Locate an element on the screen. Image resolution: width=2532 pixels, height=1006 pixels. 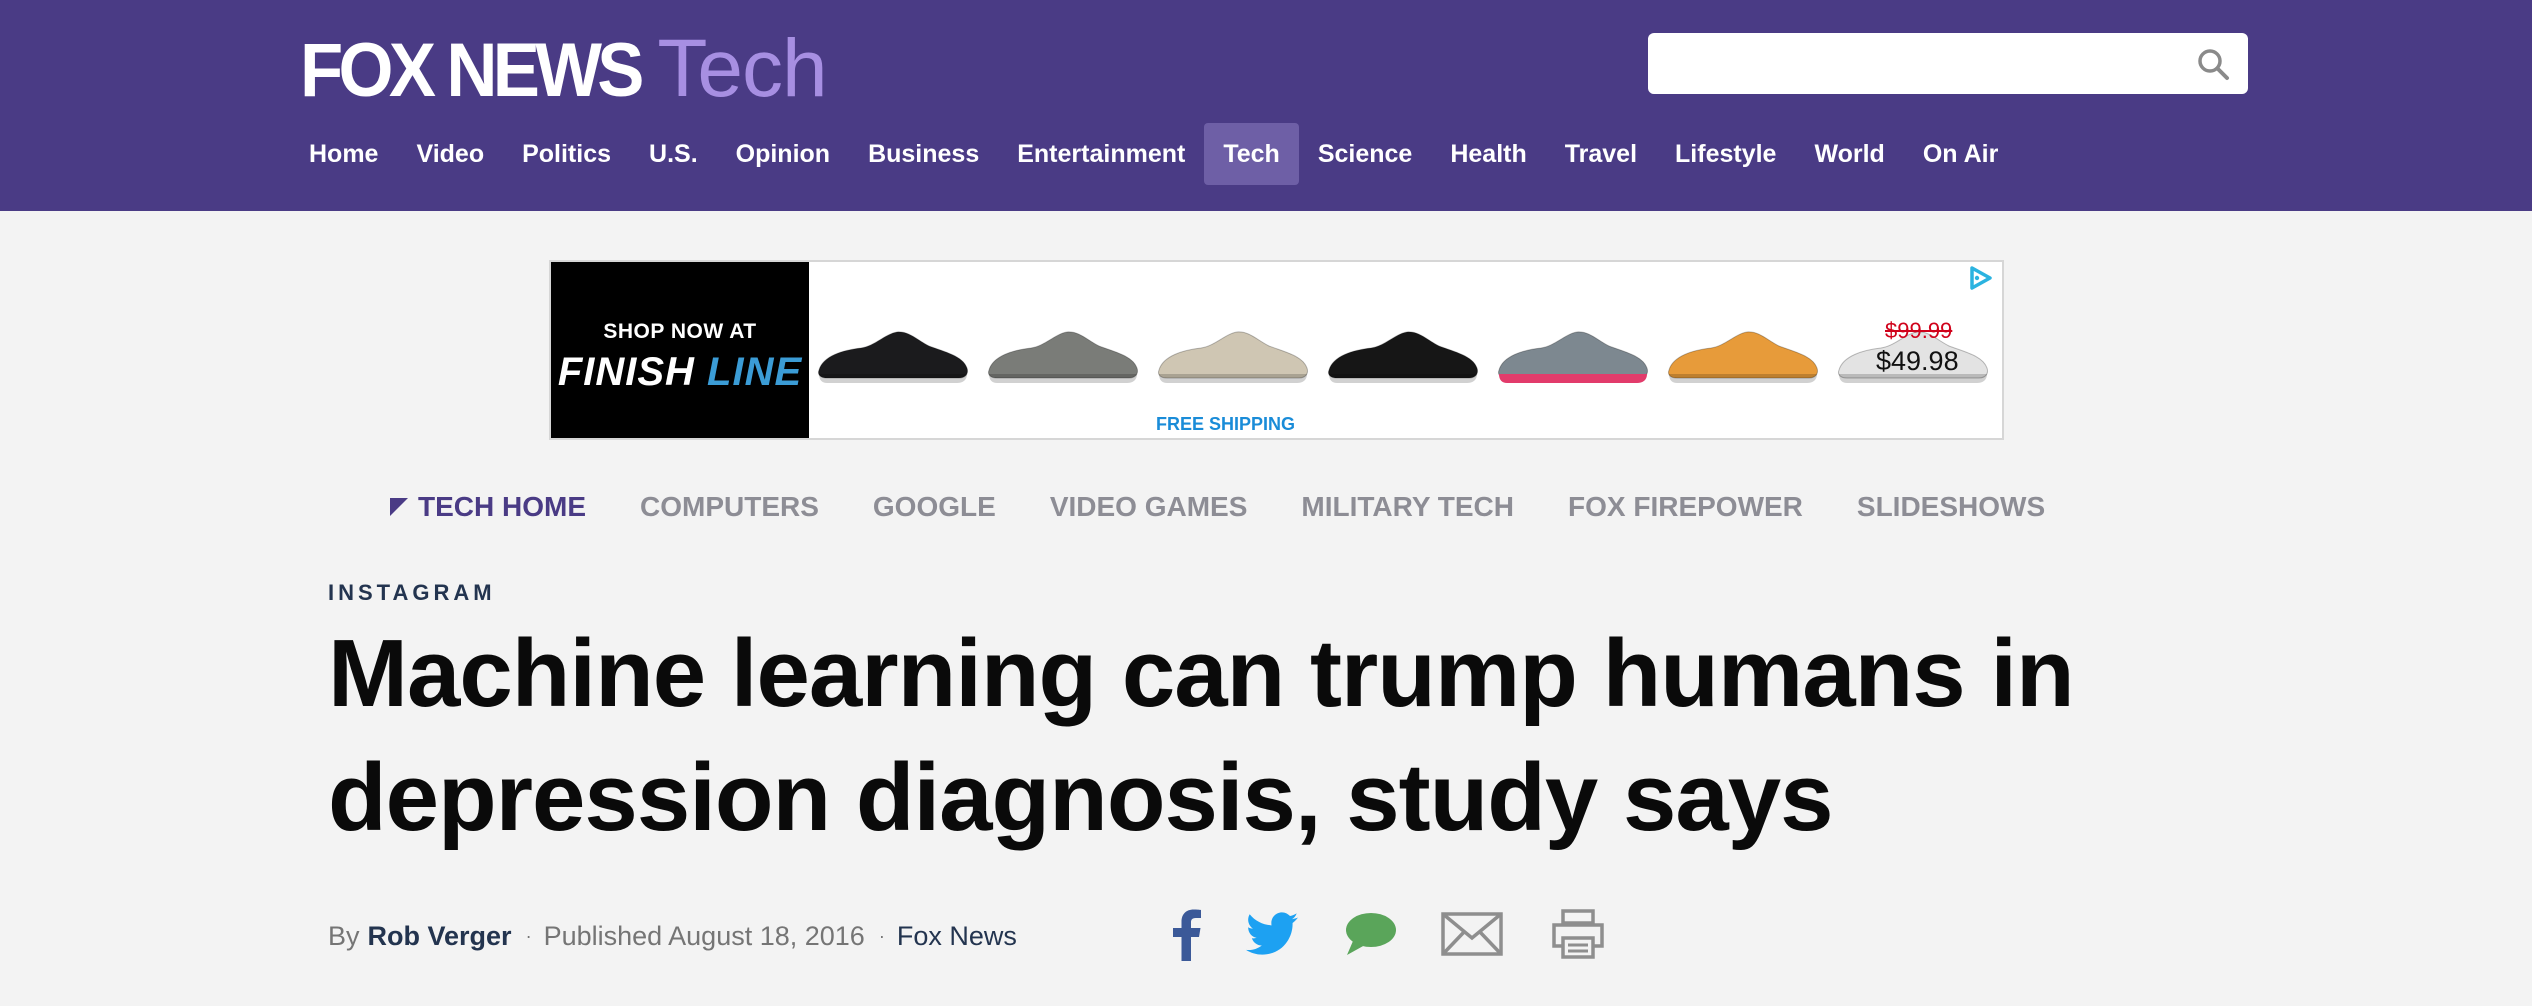
share-twitter-button is located at coordinates (1272, 934).